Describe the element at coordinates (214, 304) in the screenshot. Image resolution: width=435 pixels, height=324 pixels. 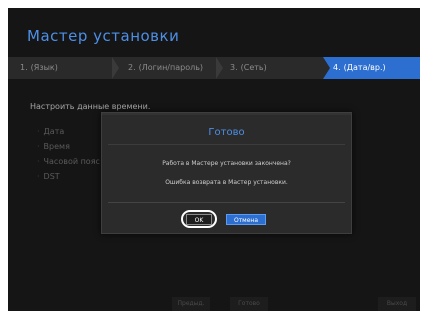
I see `footer-bar: Предыд. Готово Выход` at that location.